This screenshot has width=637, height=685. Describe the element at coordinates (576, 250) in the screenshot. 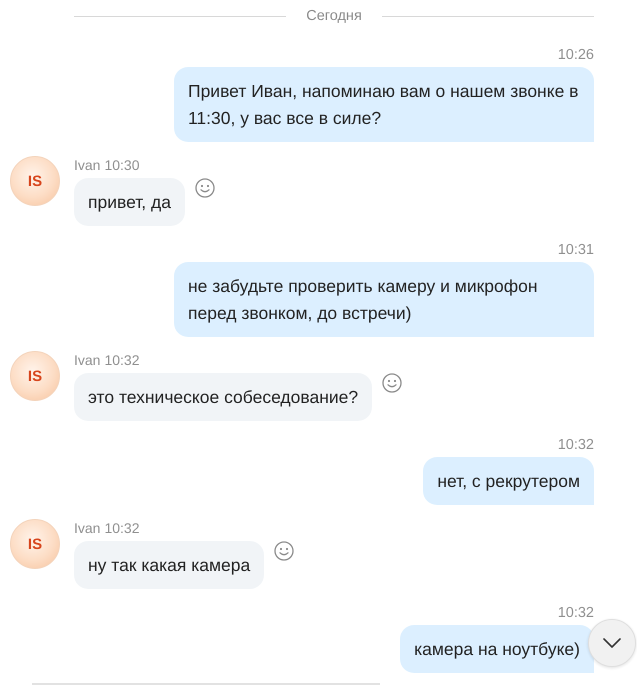

I see `message-time: 10:31` at that location.